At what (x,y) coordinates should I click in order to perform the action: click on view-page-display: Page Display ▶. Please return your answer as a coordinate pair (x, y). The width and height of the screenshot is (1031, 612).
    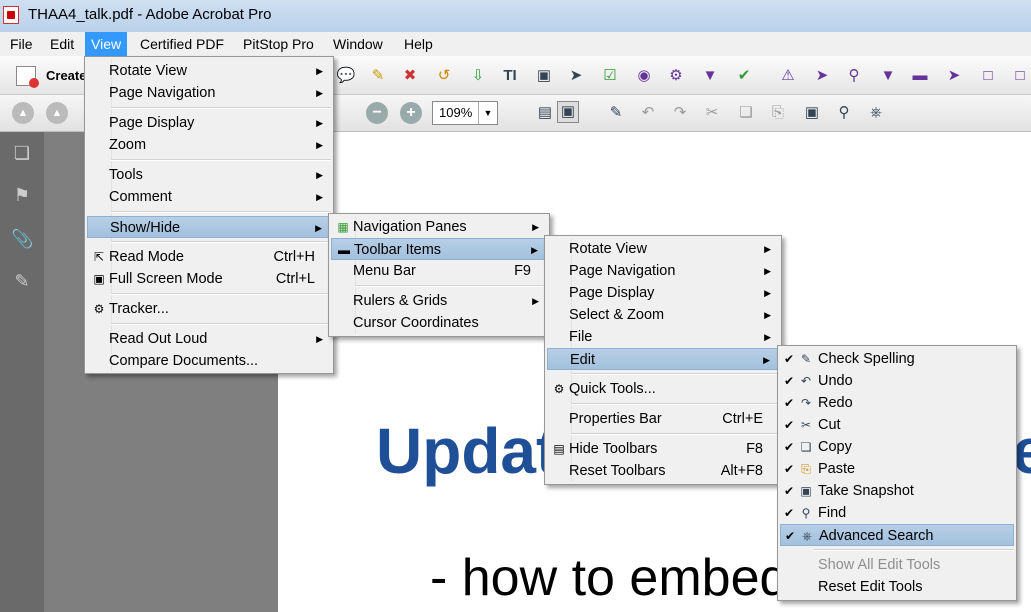
    Looking at the image, I should click on (209, 123).